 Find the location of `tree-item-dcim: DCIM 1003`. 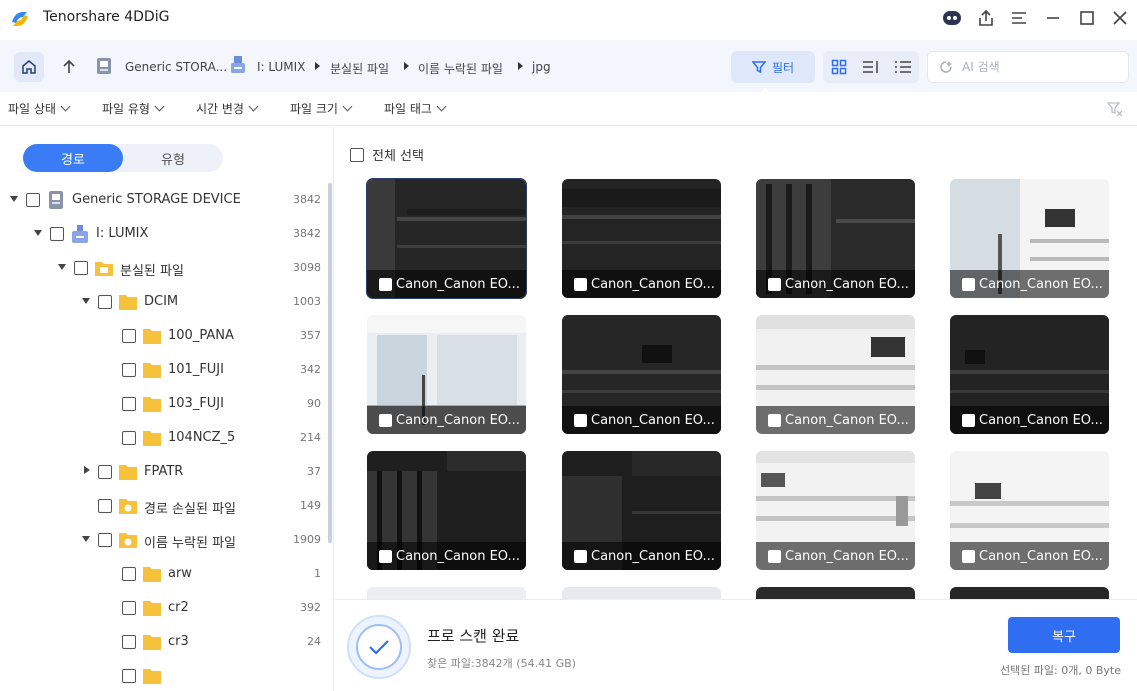

tree-item-dcim: DCIM 1003 is located at coordinates (164, 302).